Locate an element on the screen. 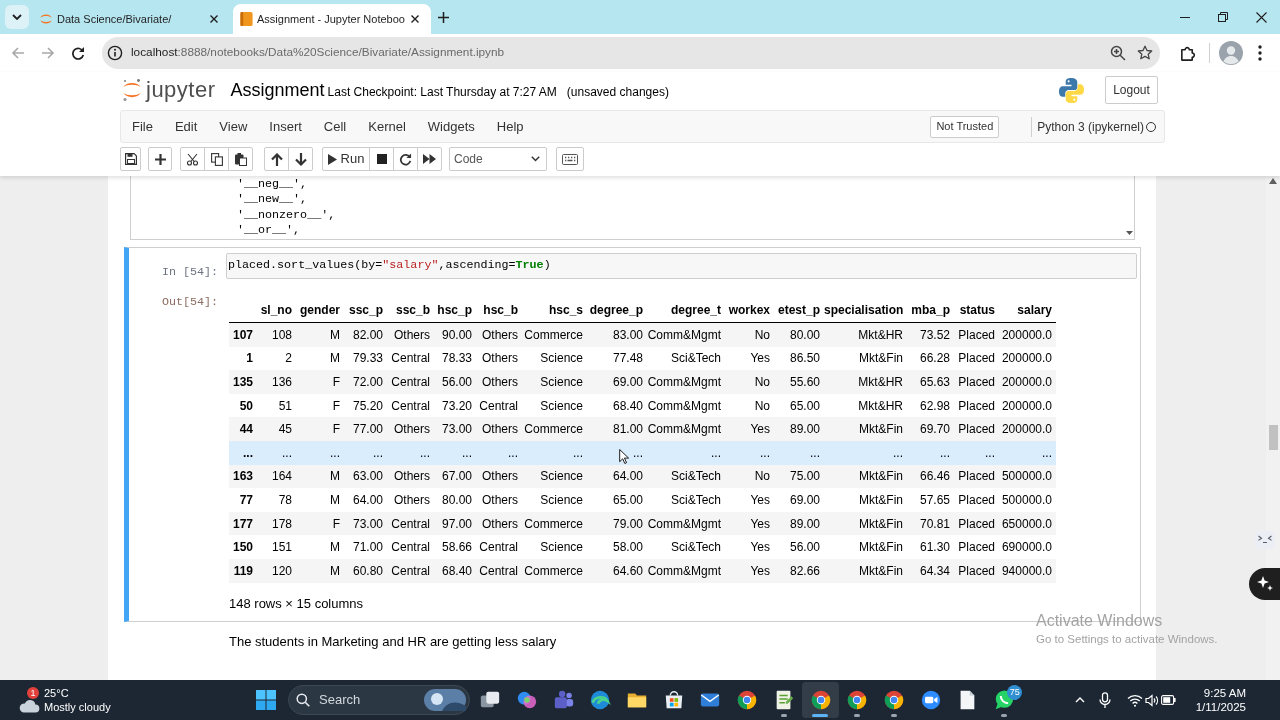 The width and height of the screenshot is (1280, 720). menu-item: File is located at coordinates (142, 126).